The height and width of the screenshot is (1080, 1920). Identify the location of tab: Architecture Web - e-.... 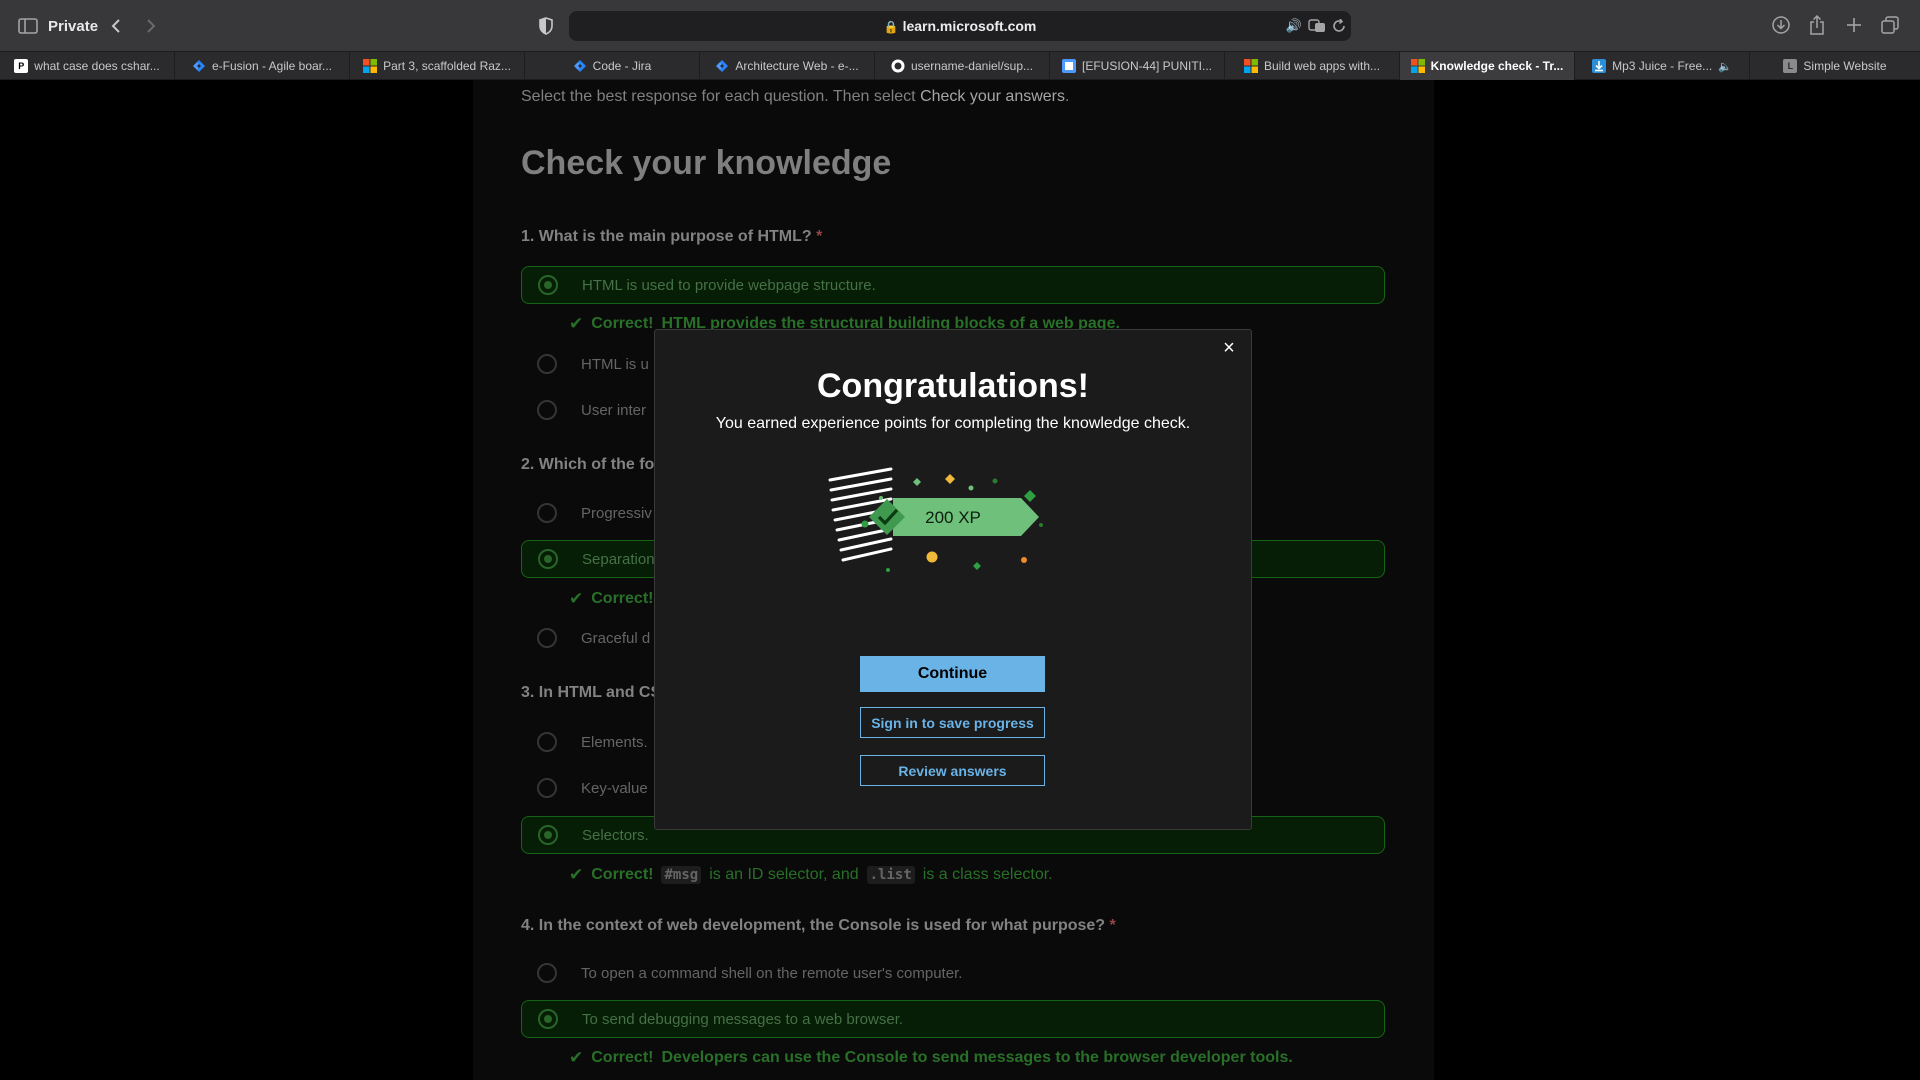
(787, 66).